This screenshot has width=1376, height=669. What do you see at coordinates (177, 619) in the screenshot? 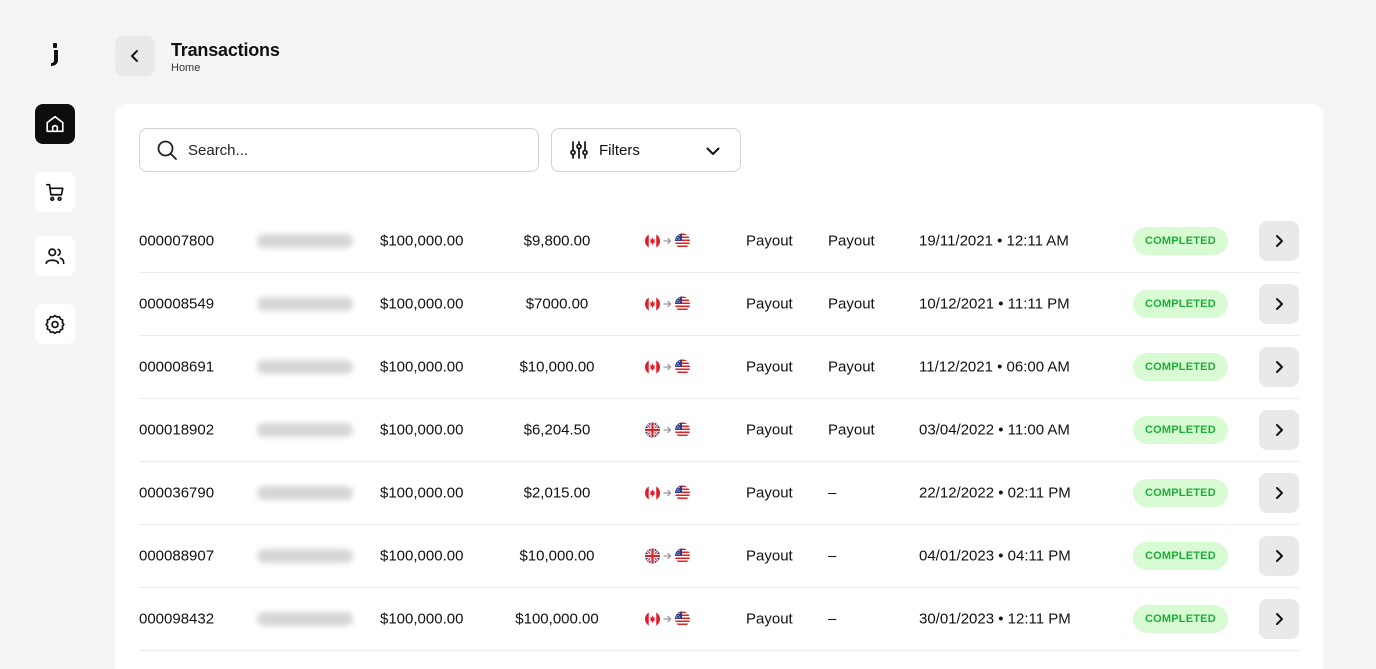
I see `transaction-id: 000098432` at bounding box center [177, 619].